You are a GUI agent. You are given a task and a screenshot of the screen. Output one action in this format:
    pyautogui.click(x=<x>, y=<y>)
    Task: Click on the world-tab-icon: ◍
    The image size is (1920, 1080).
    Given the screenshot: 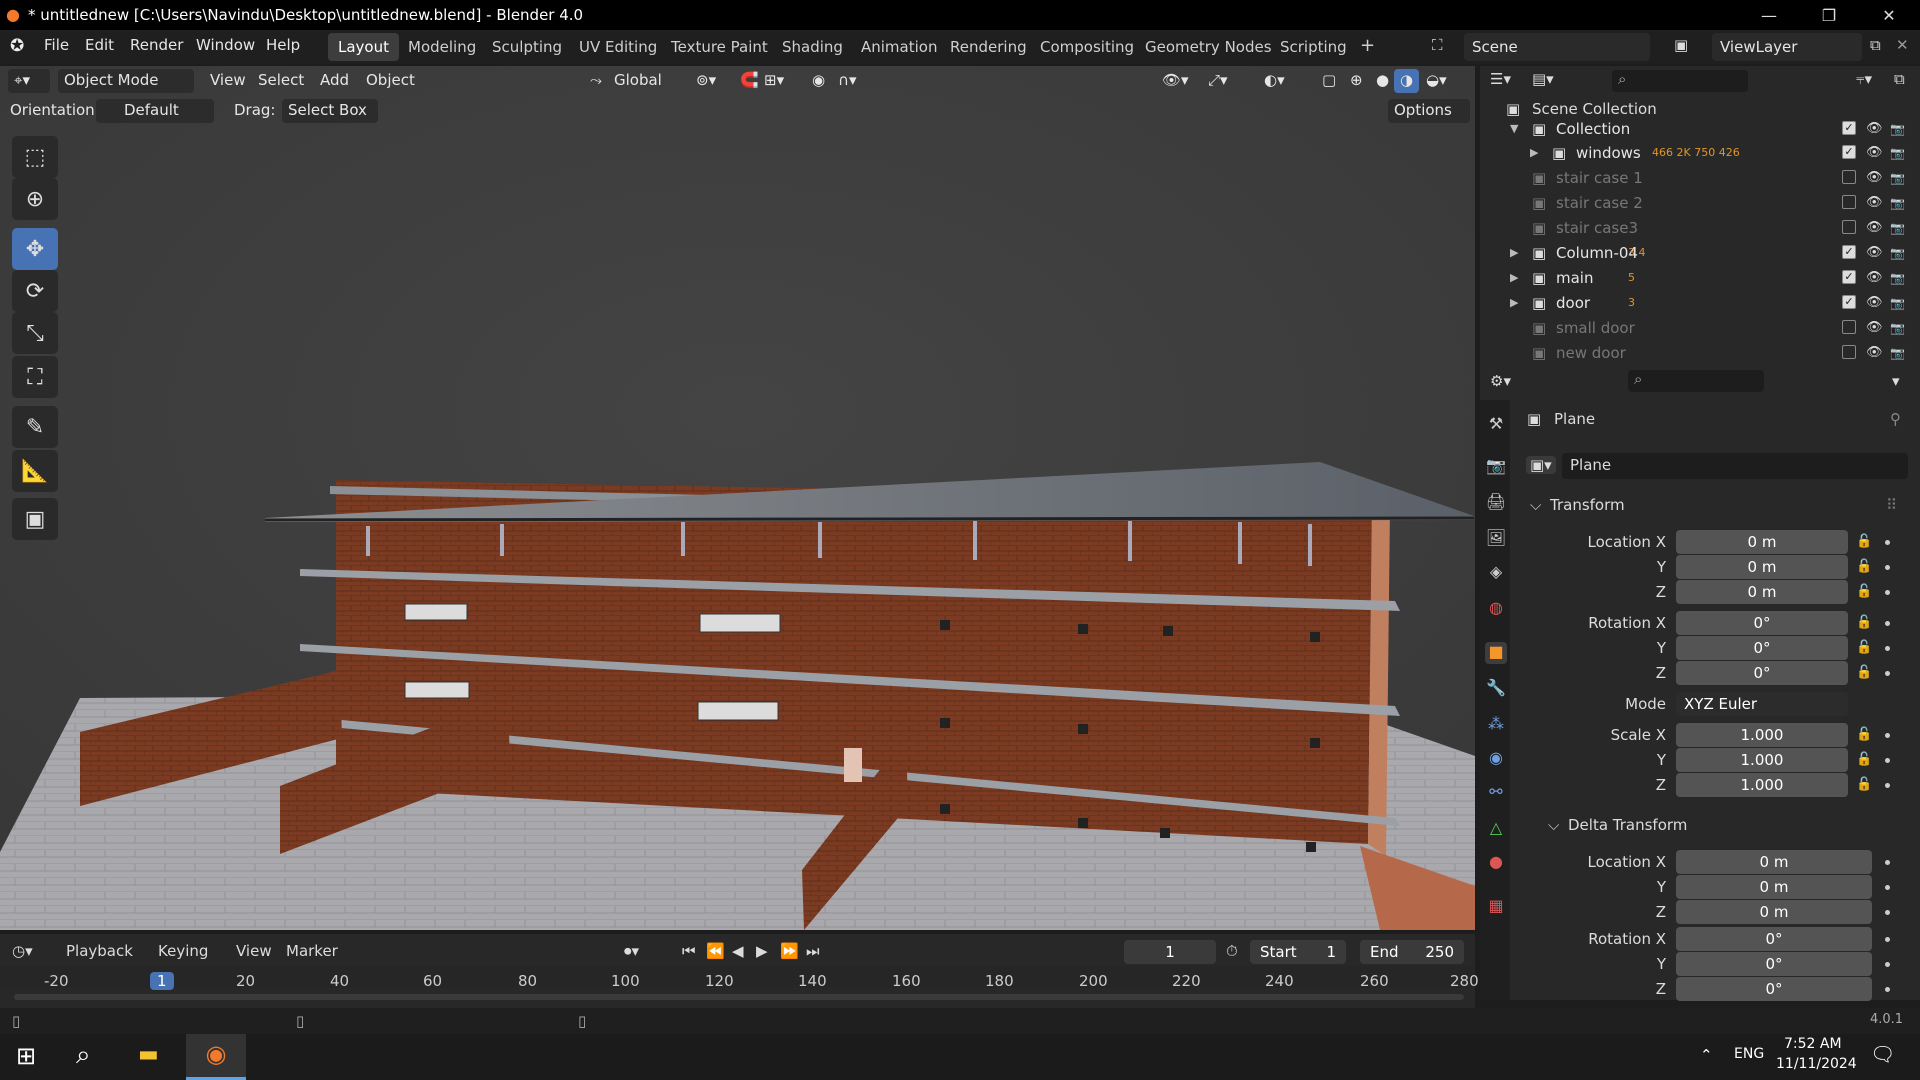 What is the action you would take?
    pyautogui.click(x=1496, y=609)
    